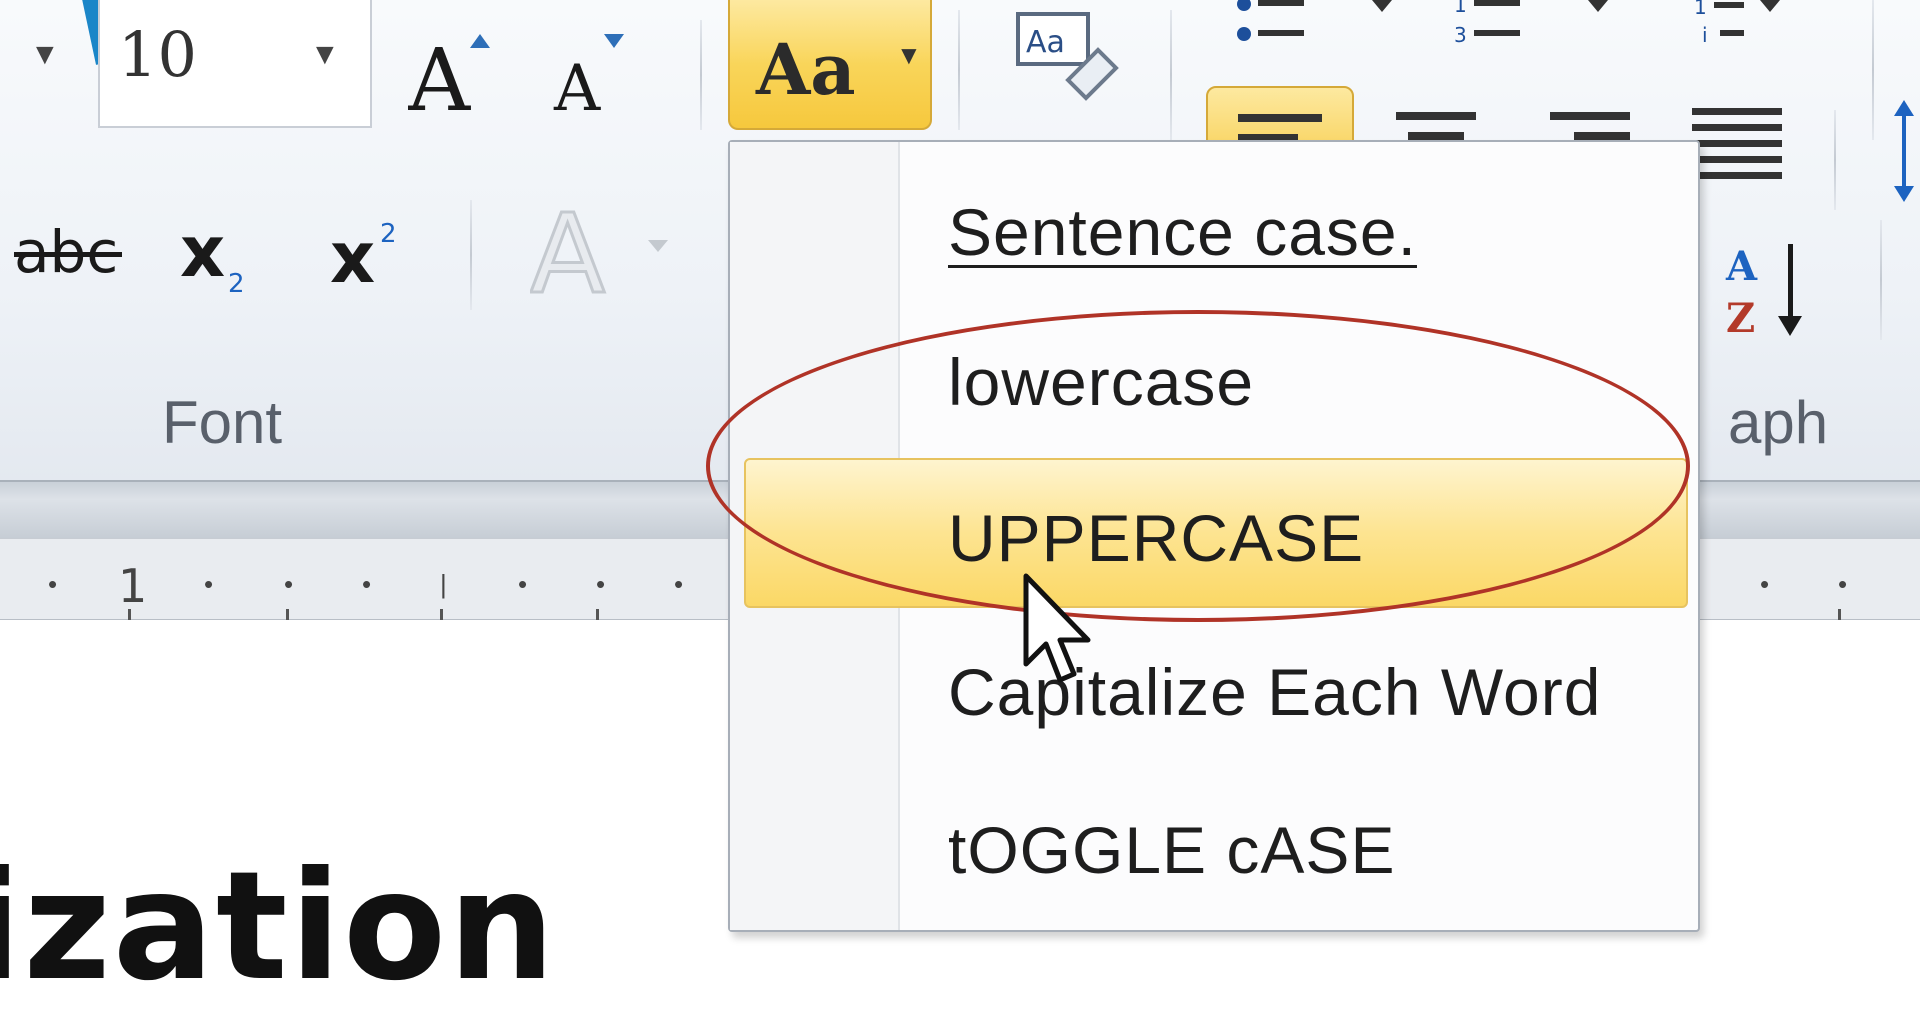 This screenshot has width=1920, height=1014. What do you see at coordinates (385, 259) in the screenshot?
I see `superscript-icon: x 2` at bounding box center [385, 259].